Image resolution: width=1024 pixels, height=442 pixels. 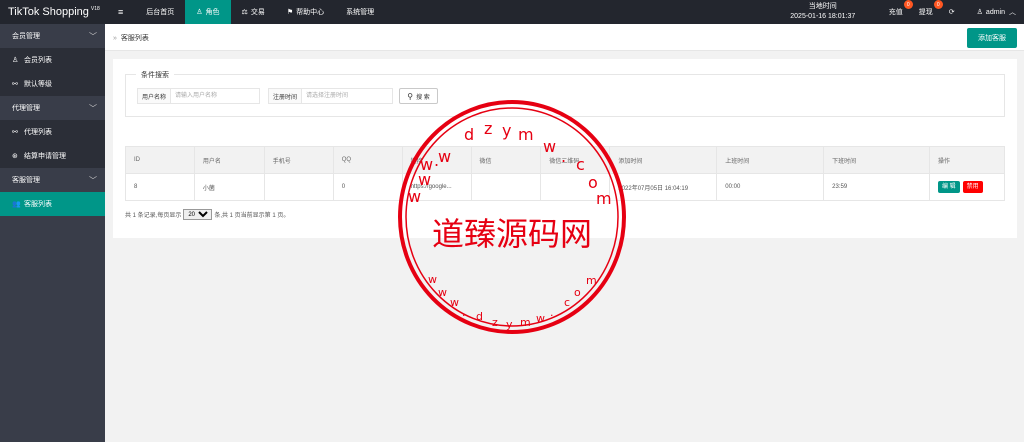 I want to click on nav-system: 系统管理, so click(x=360, y=12).